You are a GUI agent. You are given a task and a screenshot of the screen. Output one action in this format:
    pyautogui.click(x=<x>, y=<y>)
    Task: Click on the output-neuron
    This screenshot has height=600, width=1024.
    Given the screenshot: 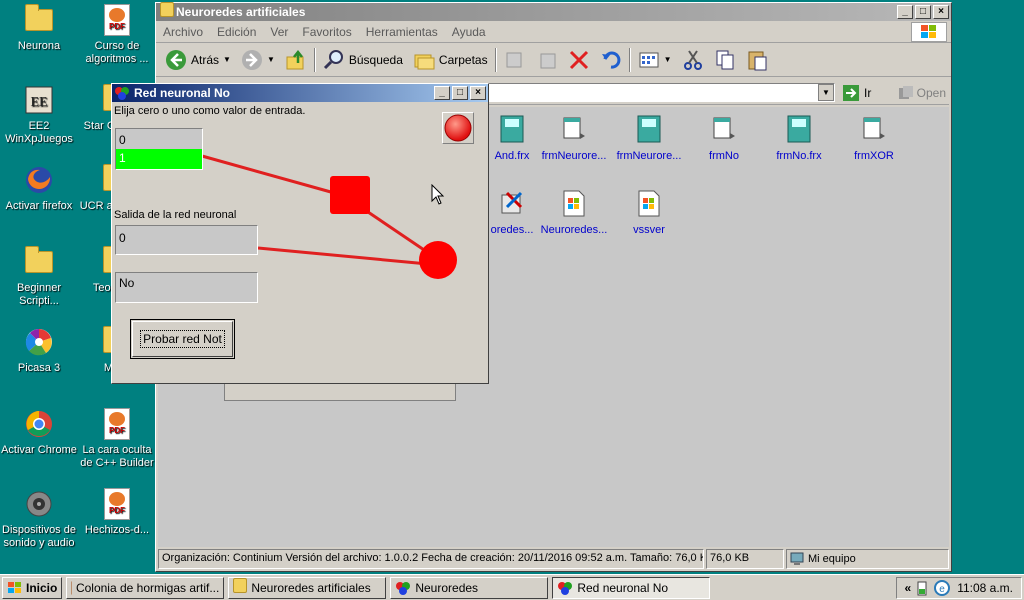 What is the action you would take?
    pyautogui.click(x=438, y=260)
    